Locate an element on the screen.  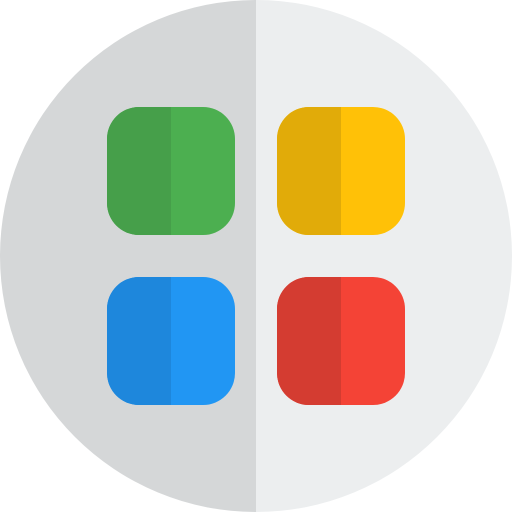
tile-blue-icon is located at coordinates (171, 341).